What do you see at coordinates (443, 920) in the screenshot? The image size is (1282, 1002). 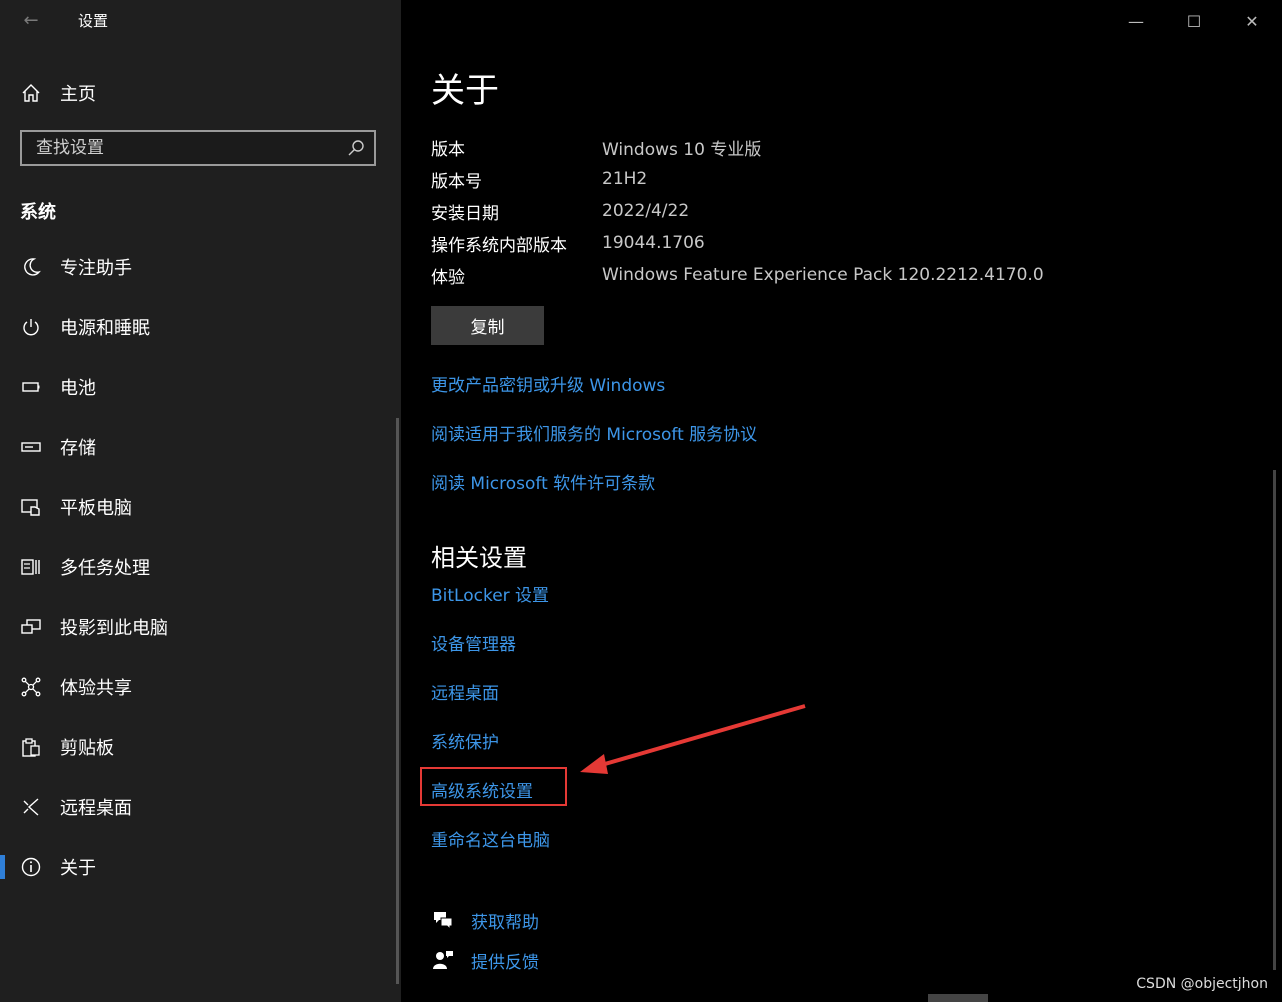 I see `help-chat-icon` at bounding box center [443, 920].